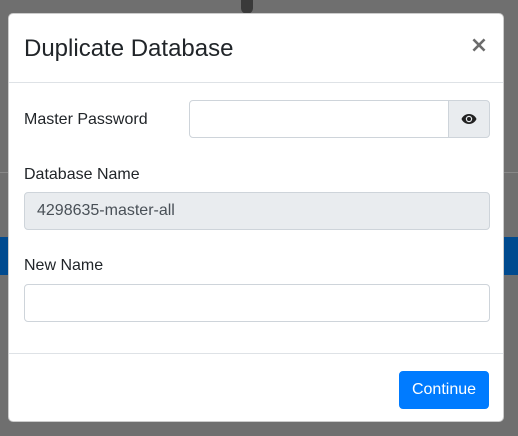 The height and width of the screenshot is (436, 518). I want to click on database-name-label: Database Name, so click(82, 174).